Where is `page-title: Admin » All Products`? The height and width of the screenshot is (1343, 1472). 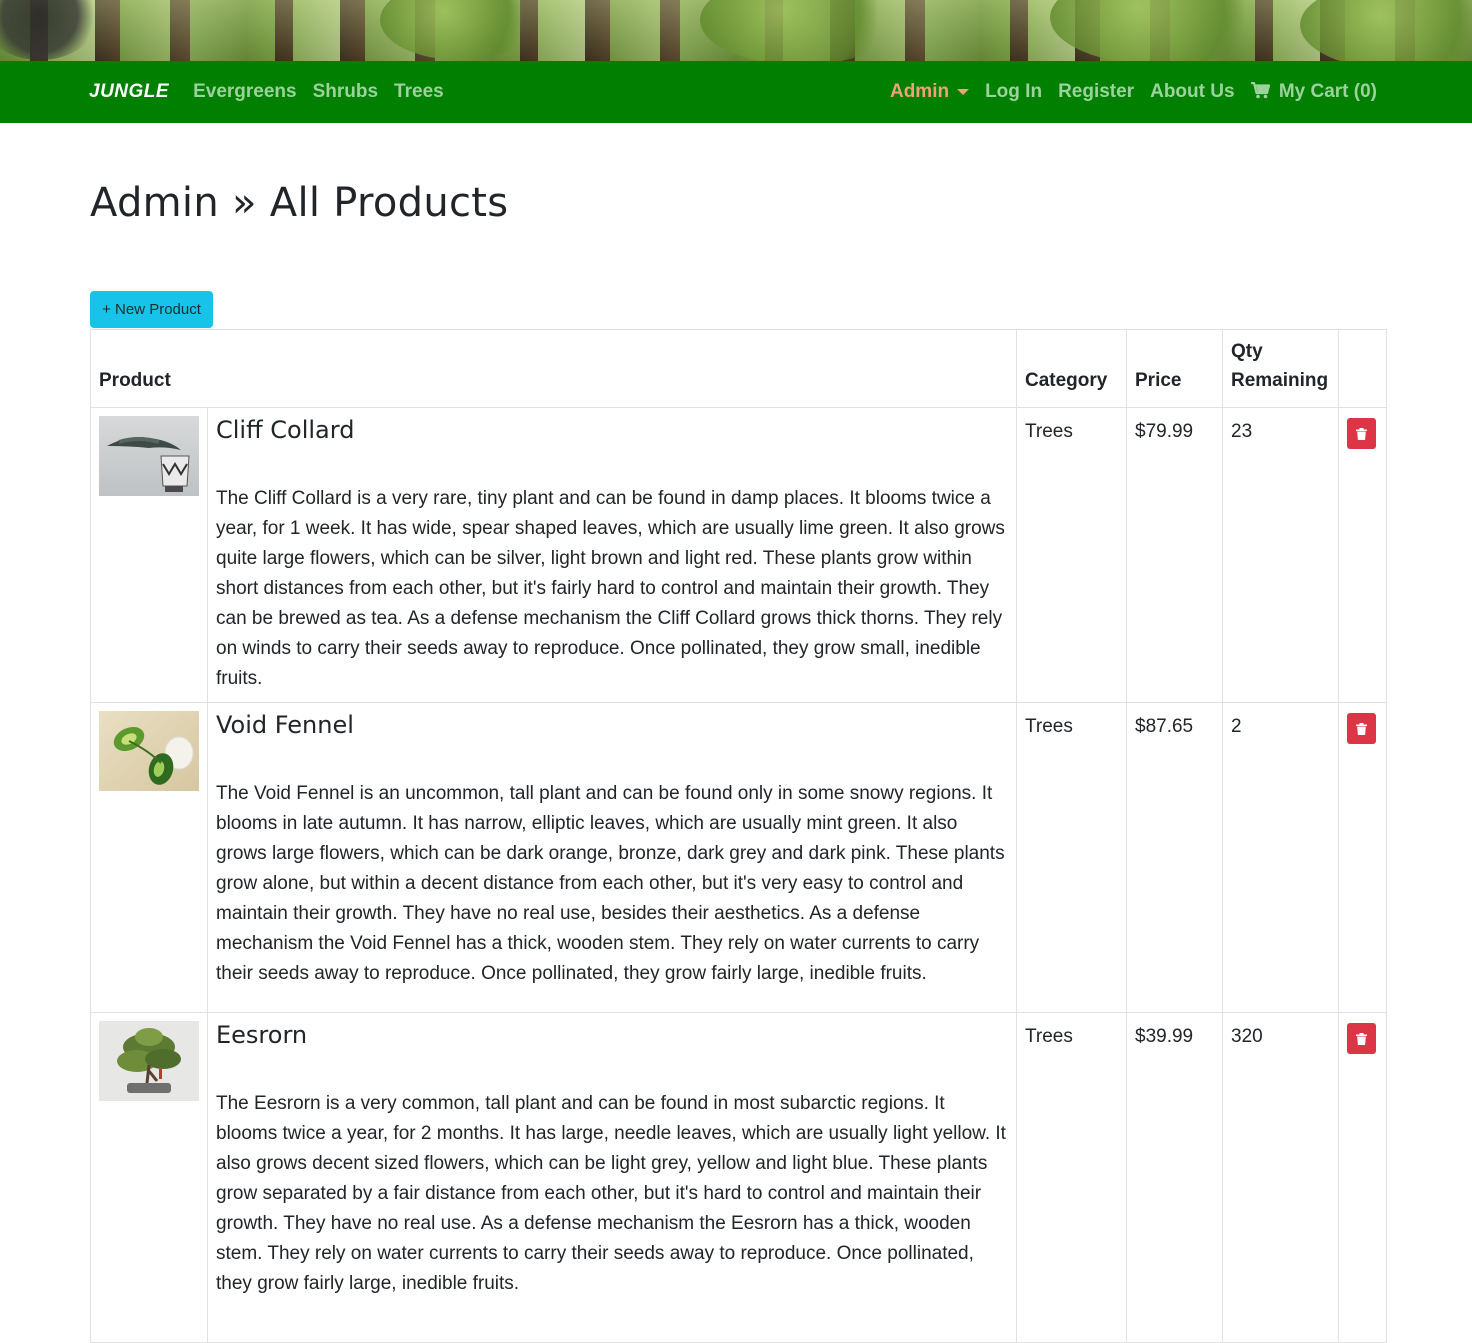
page-title: Admin » All Products is located at coordinates (299, 203).